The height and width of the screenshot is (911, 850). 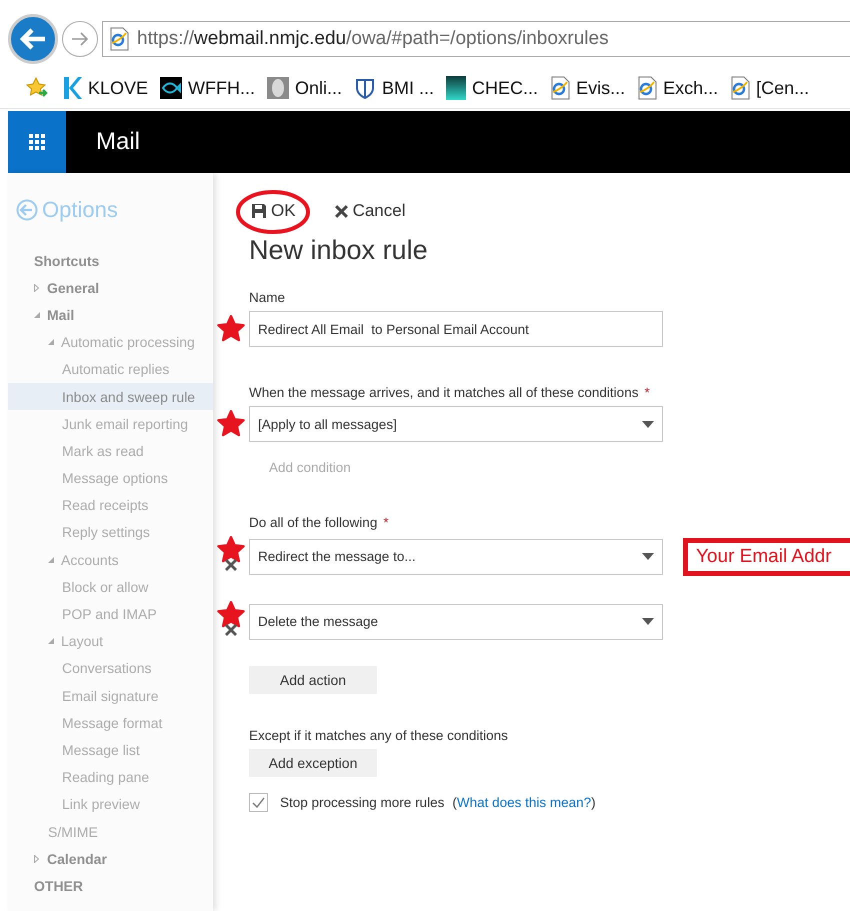 I want to click on sidebar-item: Inbox and sweep rule, so click(x=110, y=396).